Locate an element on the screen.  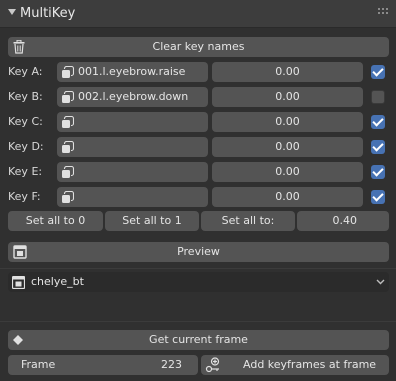
add-keyframes-label: Add keyframes at frame is located at coordinates (310, 364).